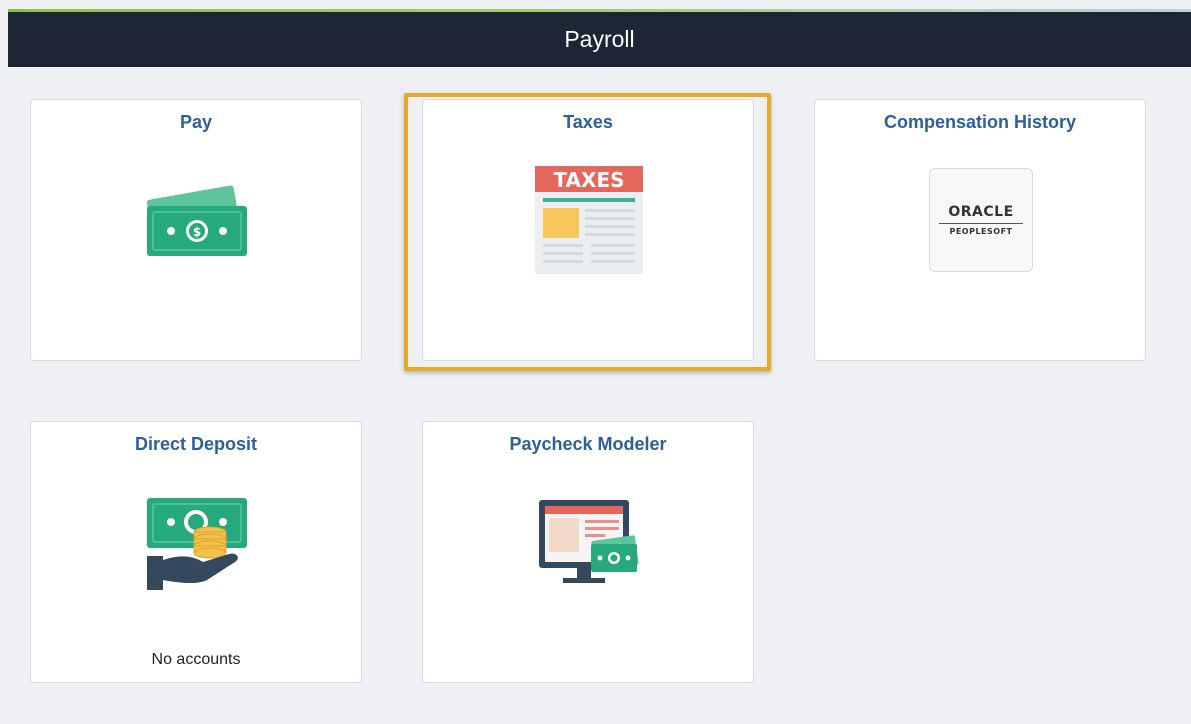  I want to click on tile-compensation-history: Compensation History ORACLE PEOPLESOFT, so click(980, 230).